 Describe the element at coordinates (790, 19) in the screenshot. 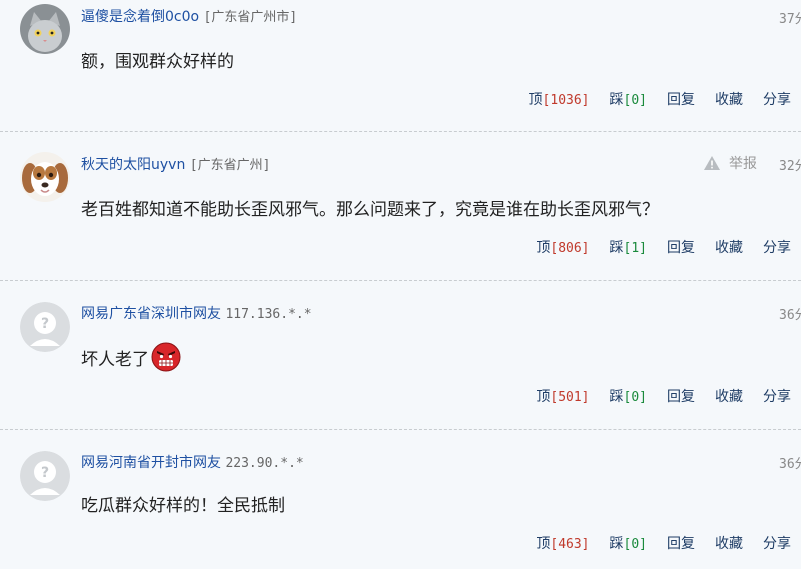

I see `comment-time: 37分` at that location.